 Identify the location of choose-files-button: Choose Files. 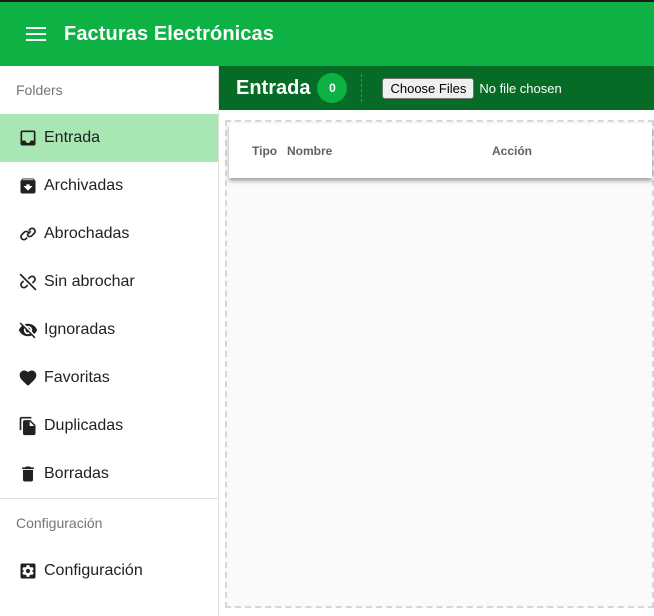
(428, 88).